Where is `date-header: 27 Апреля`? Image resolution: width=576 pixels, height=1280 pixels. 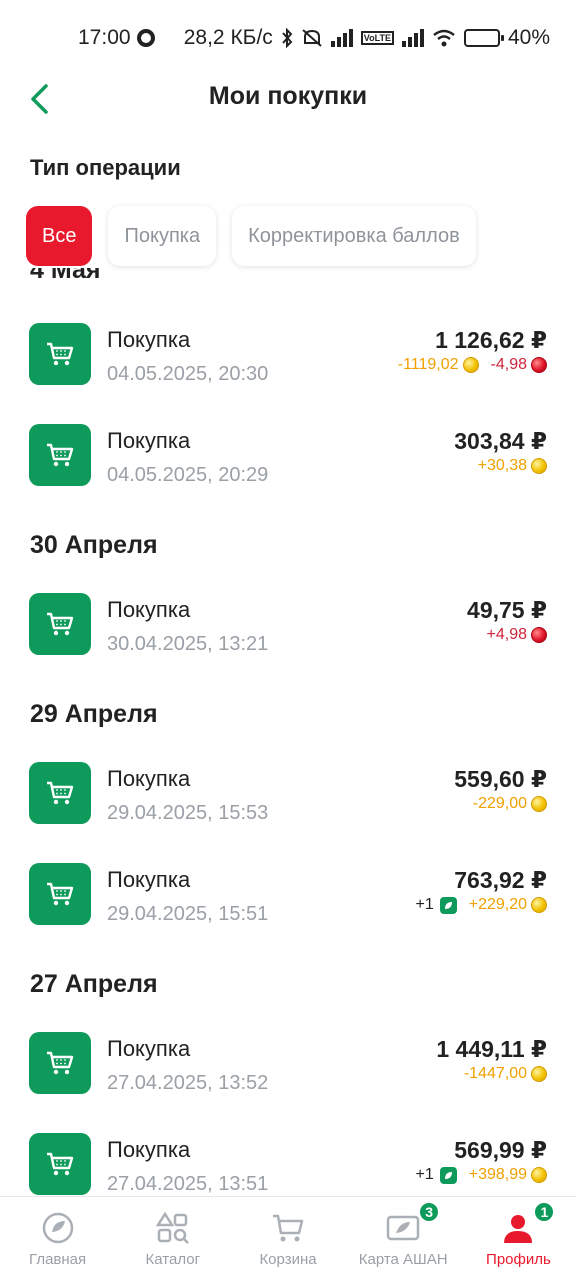
date-header: 27 Апреля is located at coordinates (94, 984).